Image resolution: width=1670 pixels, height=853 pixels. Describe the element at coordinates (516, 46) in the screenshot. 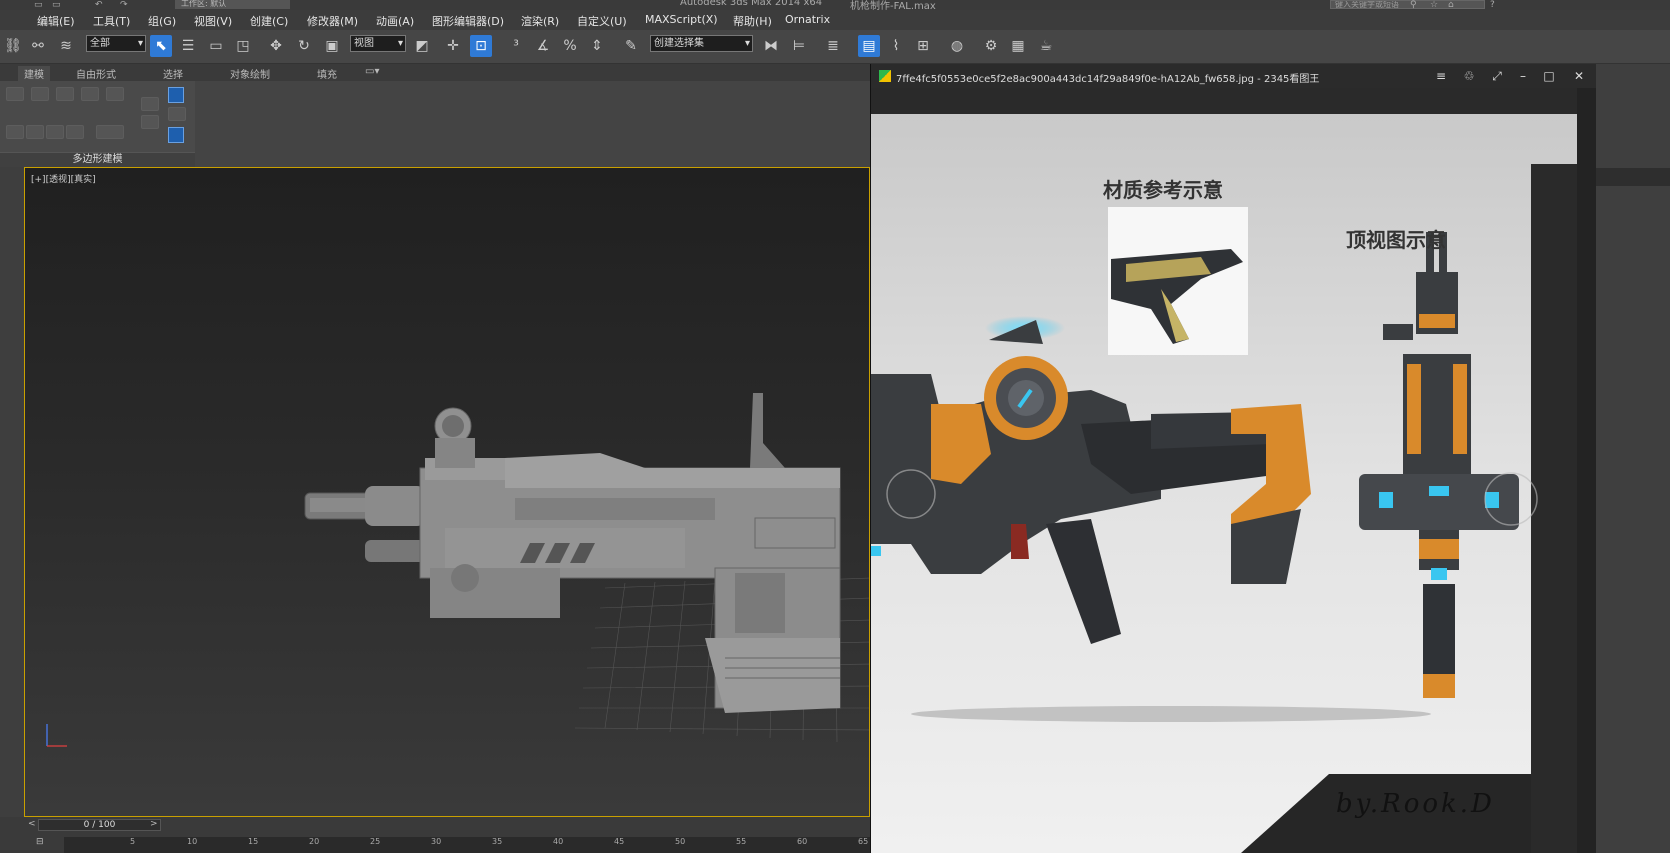

I see `snap-3d-icon: ³` at that location.